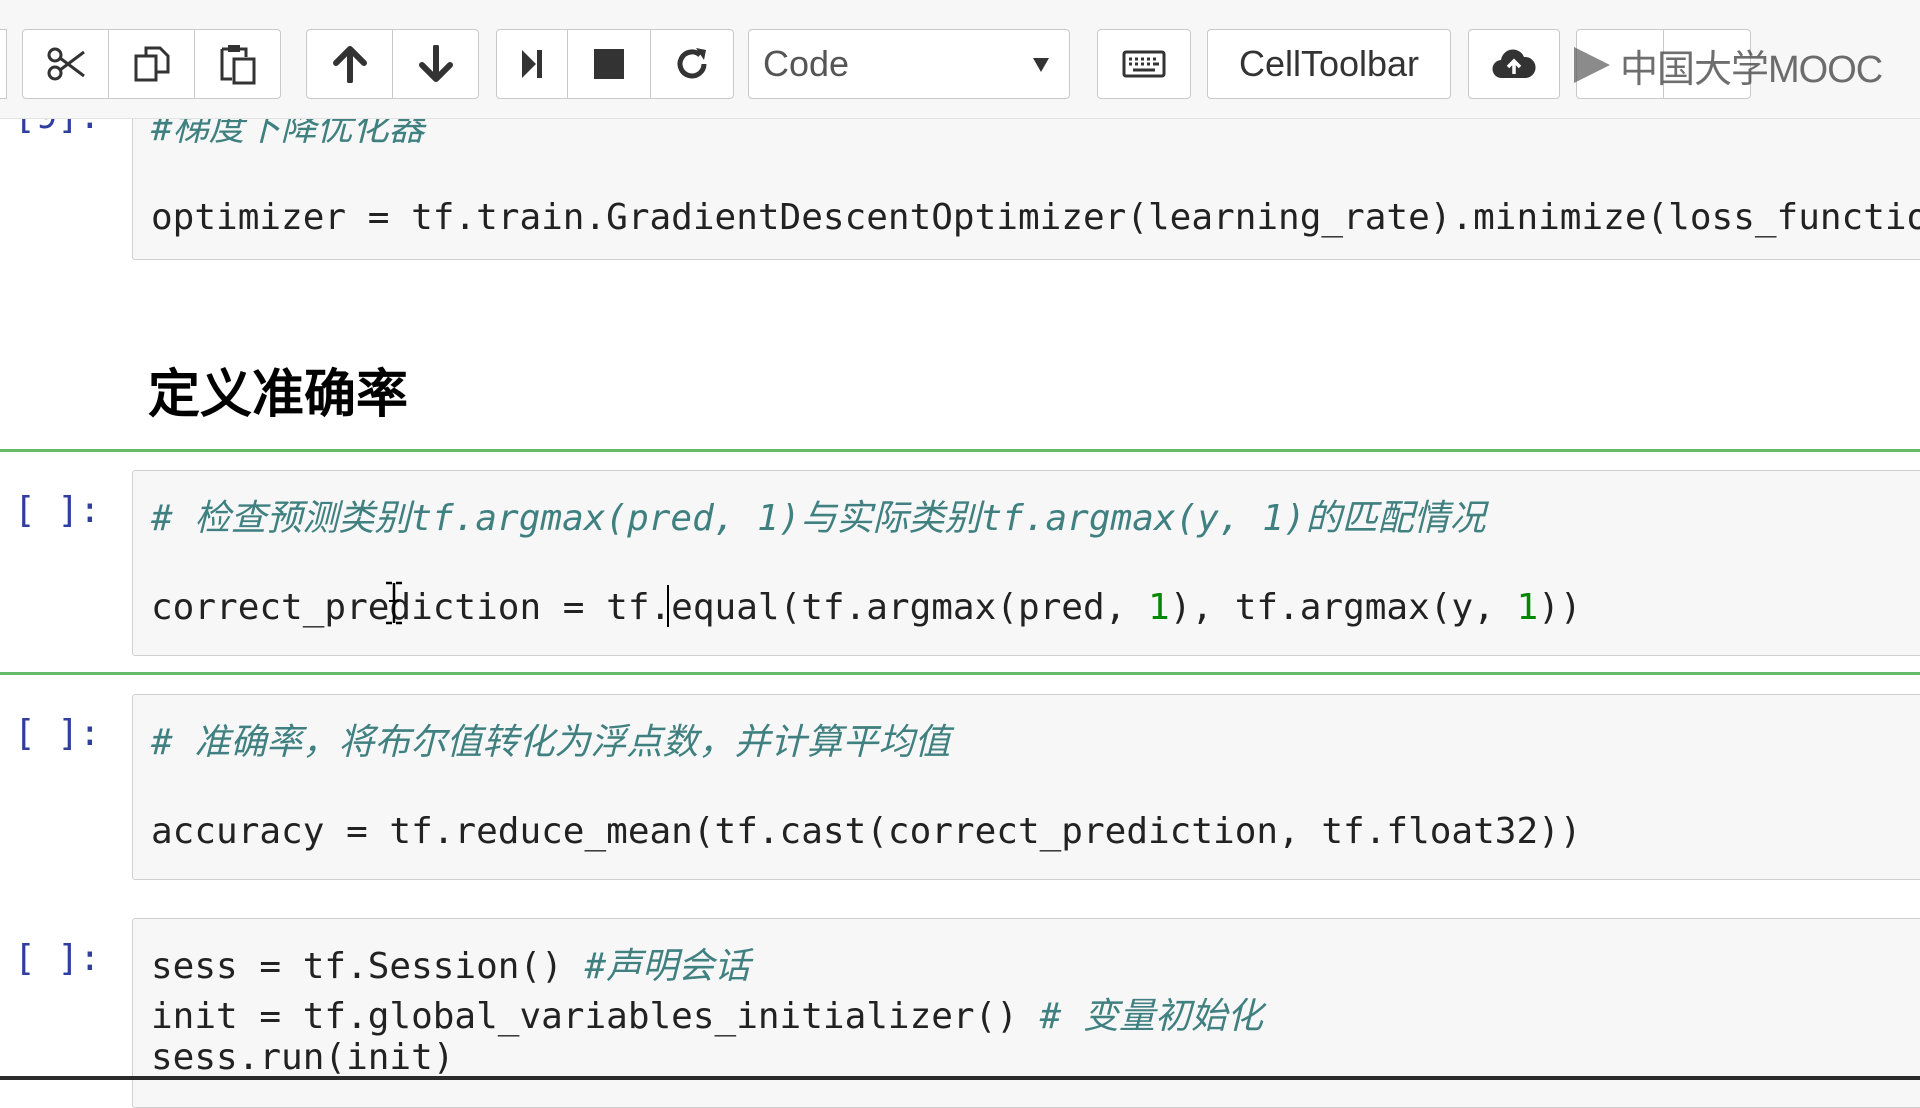 The image size is (1920, 1108). I want to click on code-comment: #声明会话, so click(667, 966).